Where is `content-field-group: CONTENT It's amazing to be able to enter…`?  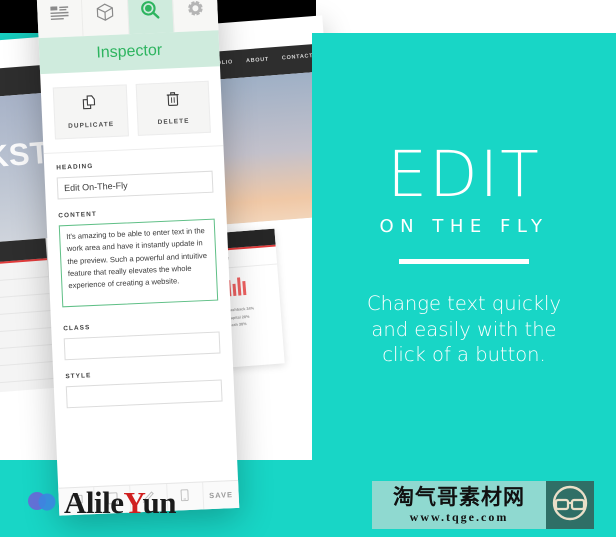
content-field-group: CONTENT It's amazing to be able to enter… is located at coordinates (138, 259).